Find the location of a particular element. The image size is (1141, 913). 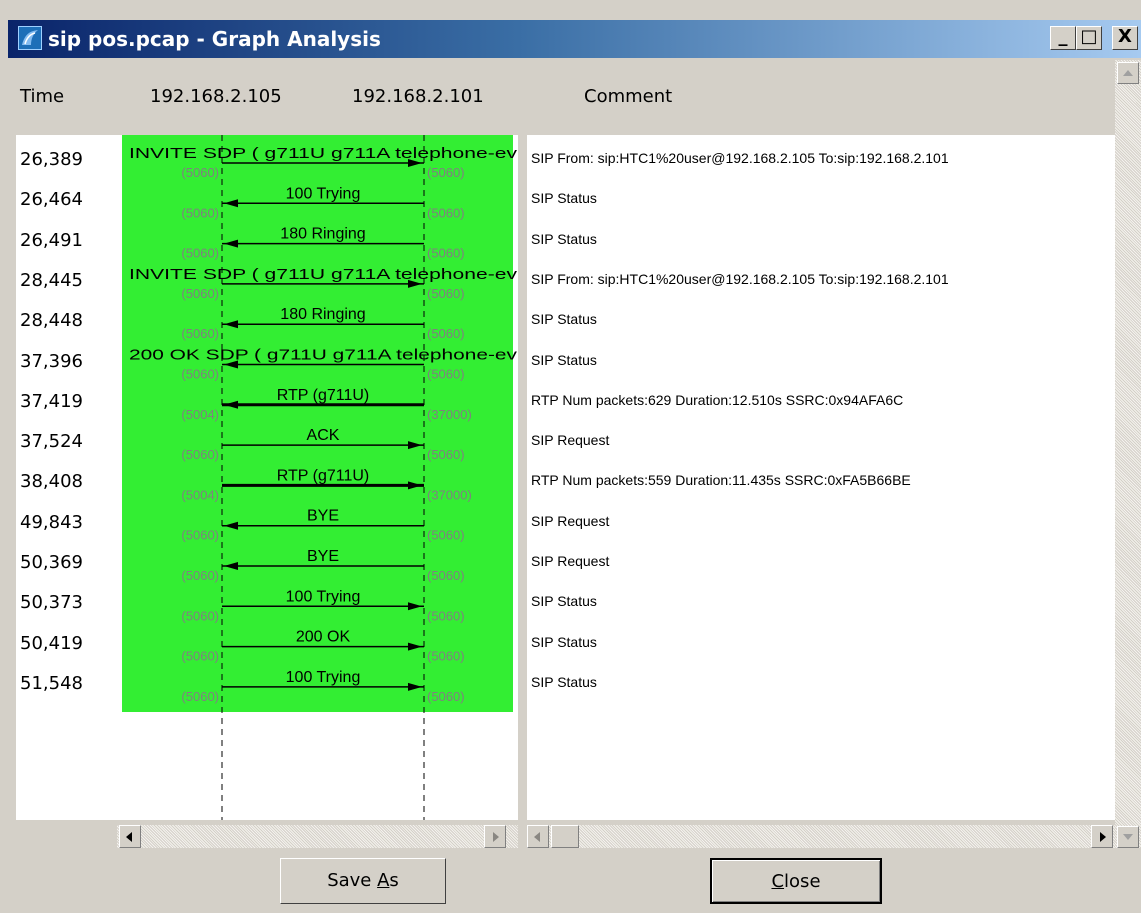

message-label: ACK is located at coordinates (323, 435).